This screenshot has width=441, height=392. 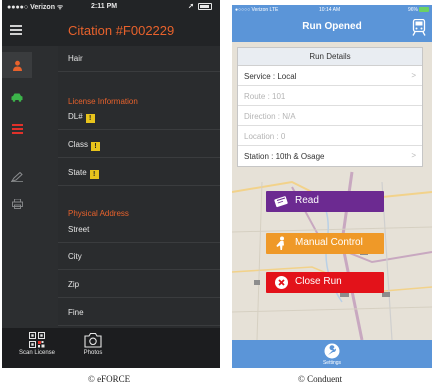 I want to click on field-state: State!, so click(x=139, y=173).